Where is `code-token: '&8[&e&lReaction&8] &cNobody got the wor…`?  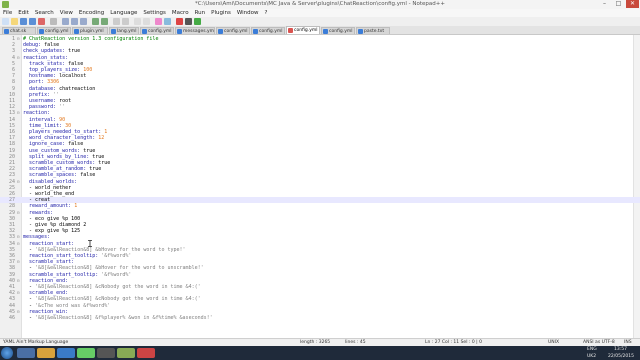 code-token: '&8[&e&lReaction&8] &cNobody got the wor… is located at coordinates (118, 287).